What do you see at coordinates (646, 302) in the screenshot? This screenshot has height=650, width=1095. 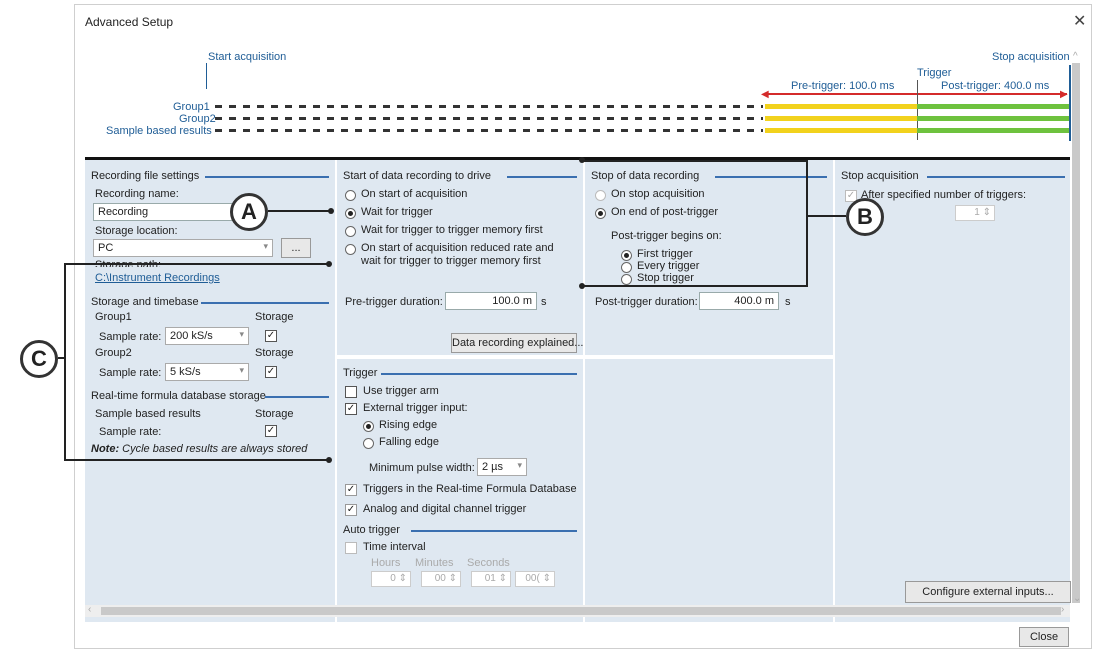 I see `post-trigger-duration-label: Post-trigger duration:` at bounding box center [646, 302].